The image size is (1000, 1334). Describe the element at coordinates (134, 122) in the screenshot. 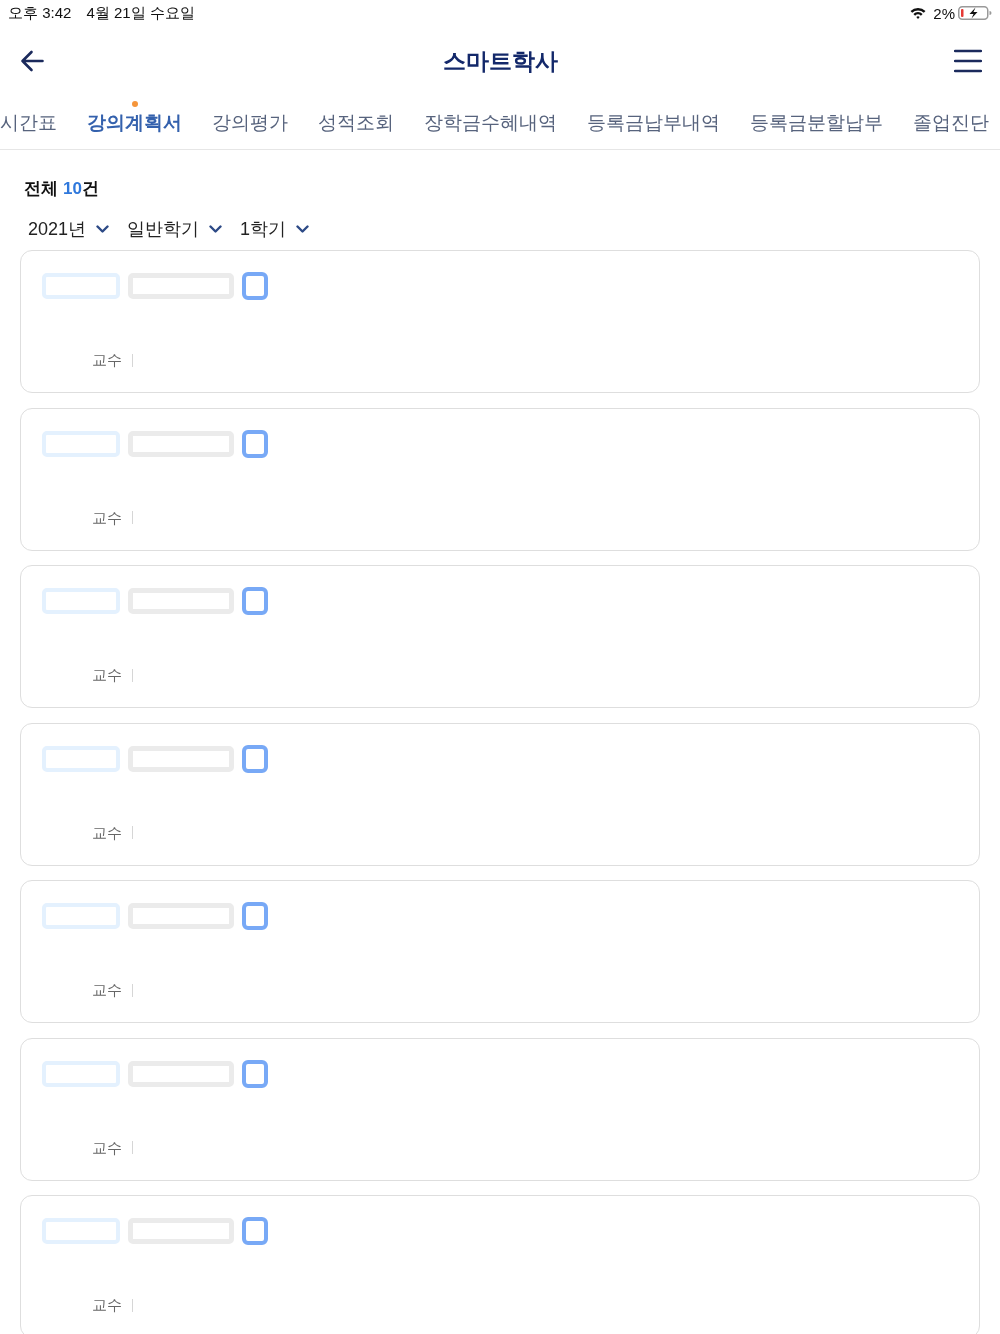

I see `tab: 강의계획서` at that location.